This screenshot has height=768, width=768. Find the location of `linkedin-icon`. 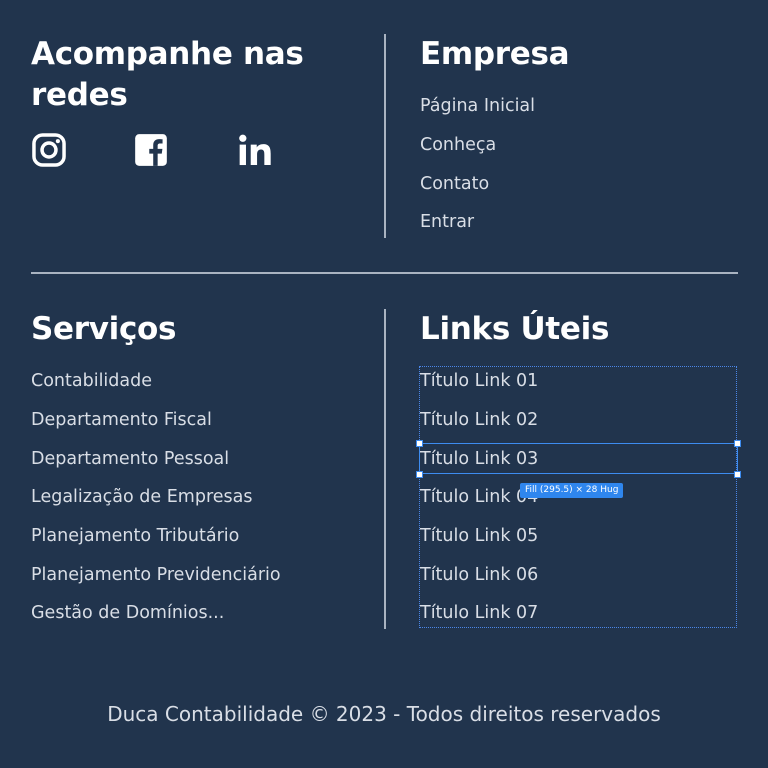

linkedin-icon is located at coordinates (255, 150).